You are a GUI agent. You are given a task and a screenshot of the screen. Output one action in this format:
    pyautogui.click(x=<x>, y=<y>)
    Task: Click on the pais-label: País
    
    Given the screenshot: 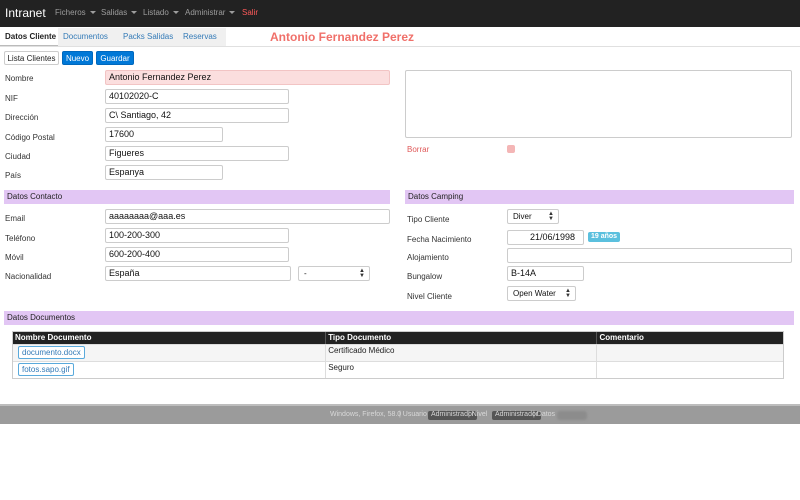 What is the action you would take?
    pyautogui.click(x=13, y=175)
    